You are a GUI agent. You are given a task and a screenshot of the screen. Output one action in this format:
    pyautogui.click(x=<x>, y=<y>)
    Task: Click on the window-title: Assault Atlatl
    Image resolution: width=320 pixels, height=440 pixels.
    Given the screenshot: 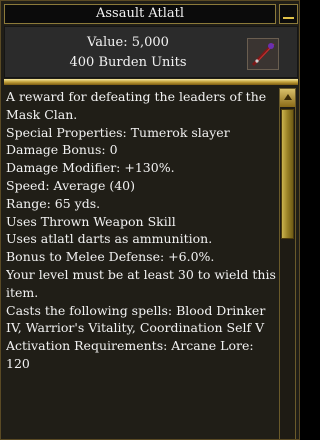 What is the action you would take?
    pyautogui.click(x=140, y=14)
    